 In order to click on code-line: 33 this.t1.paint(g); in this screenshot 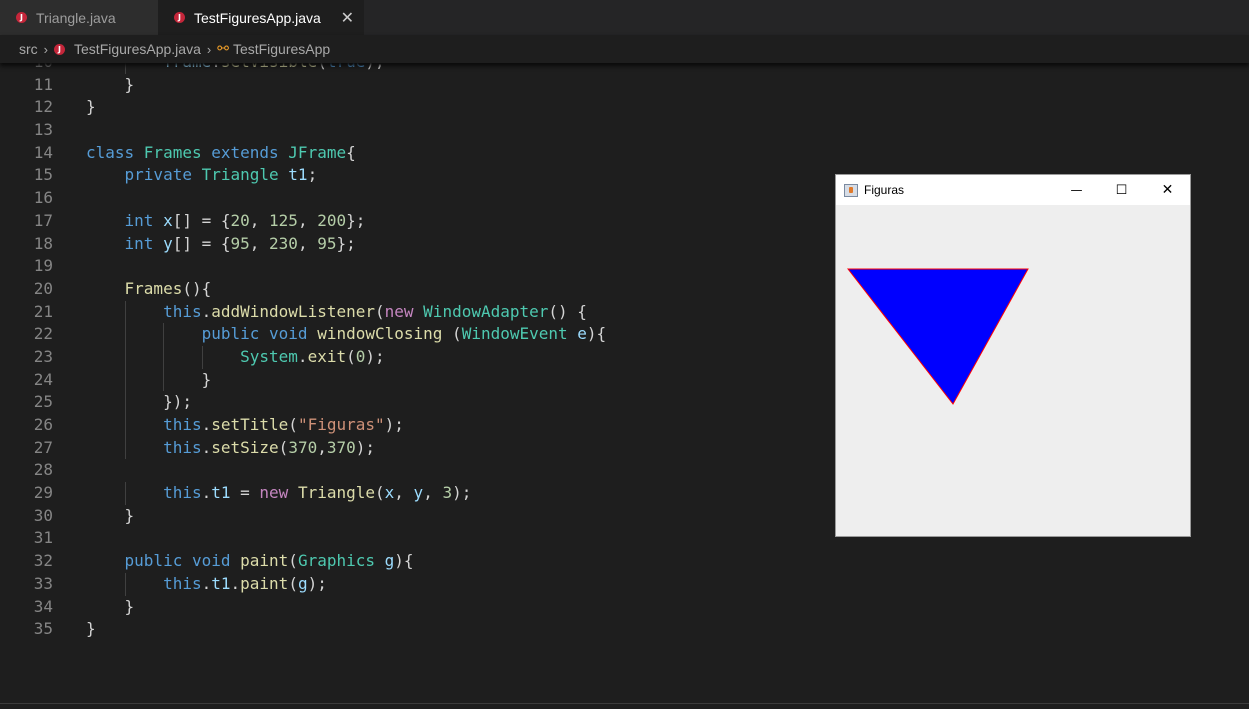, I will do `click(624, 584)`.